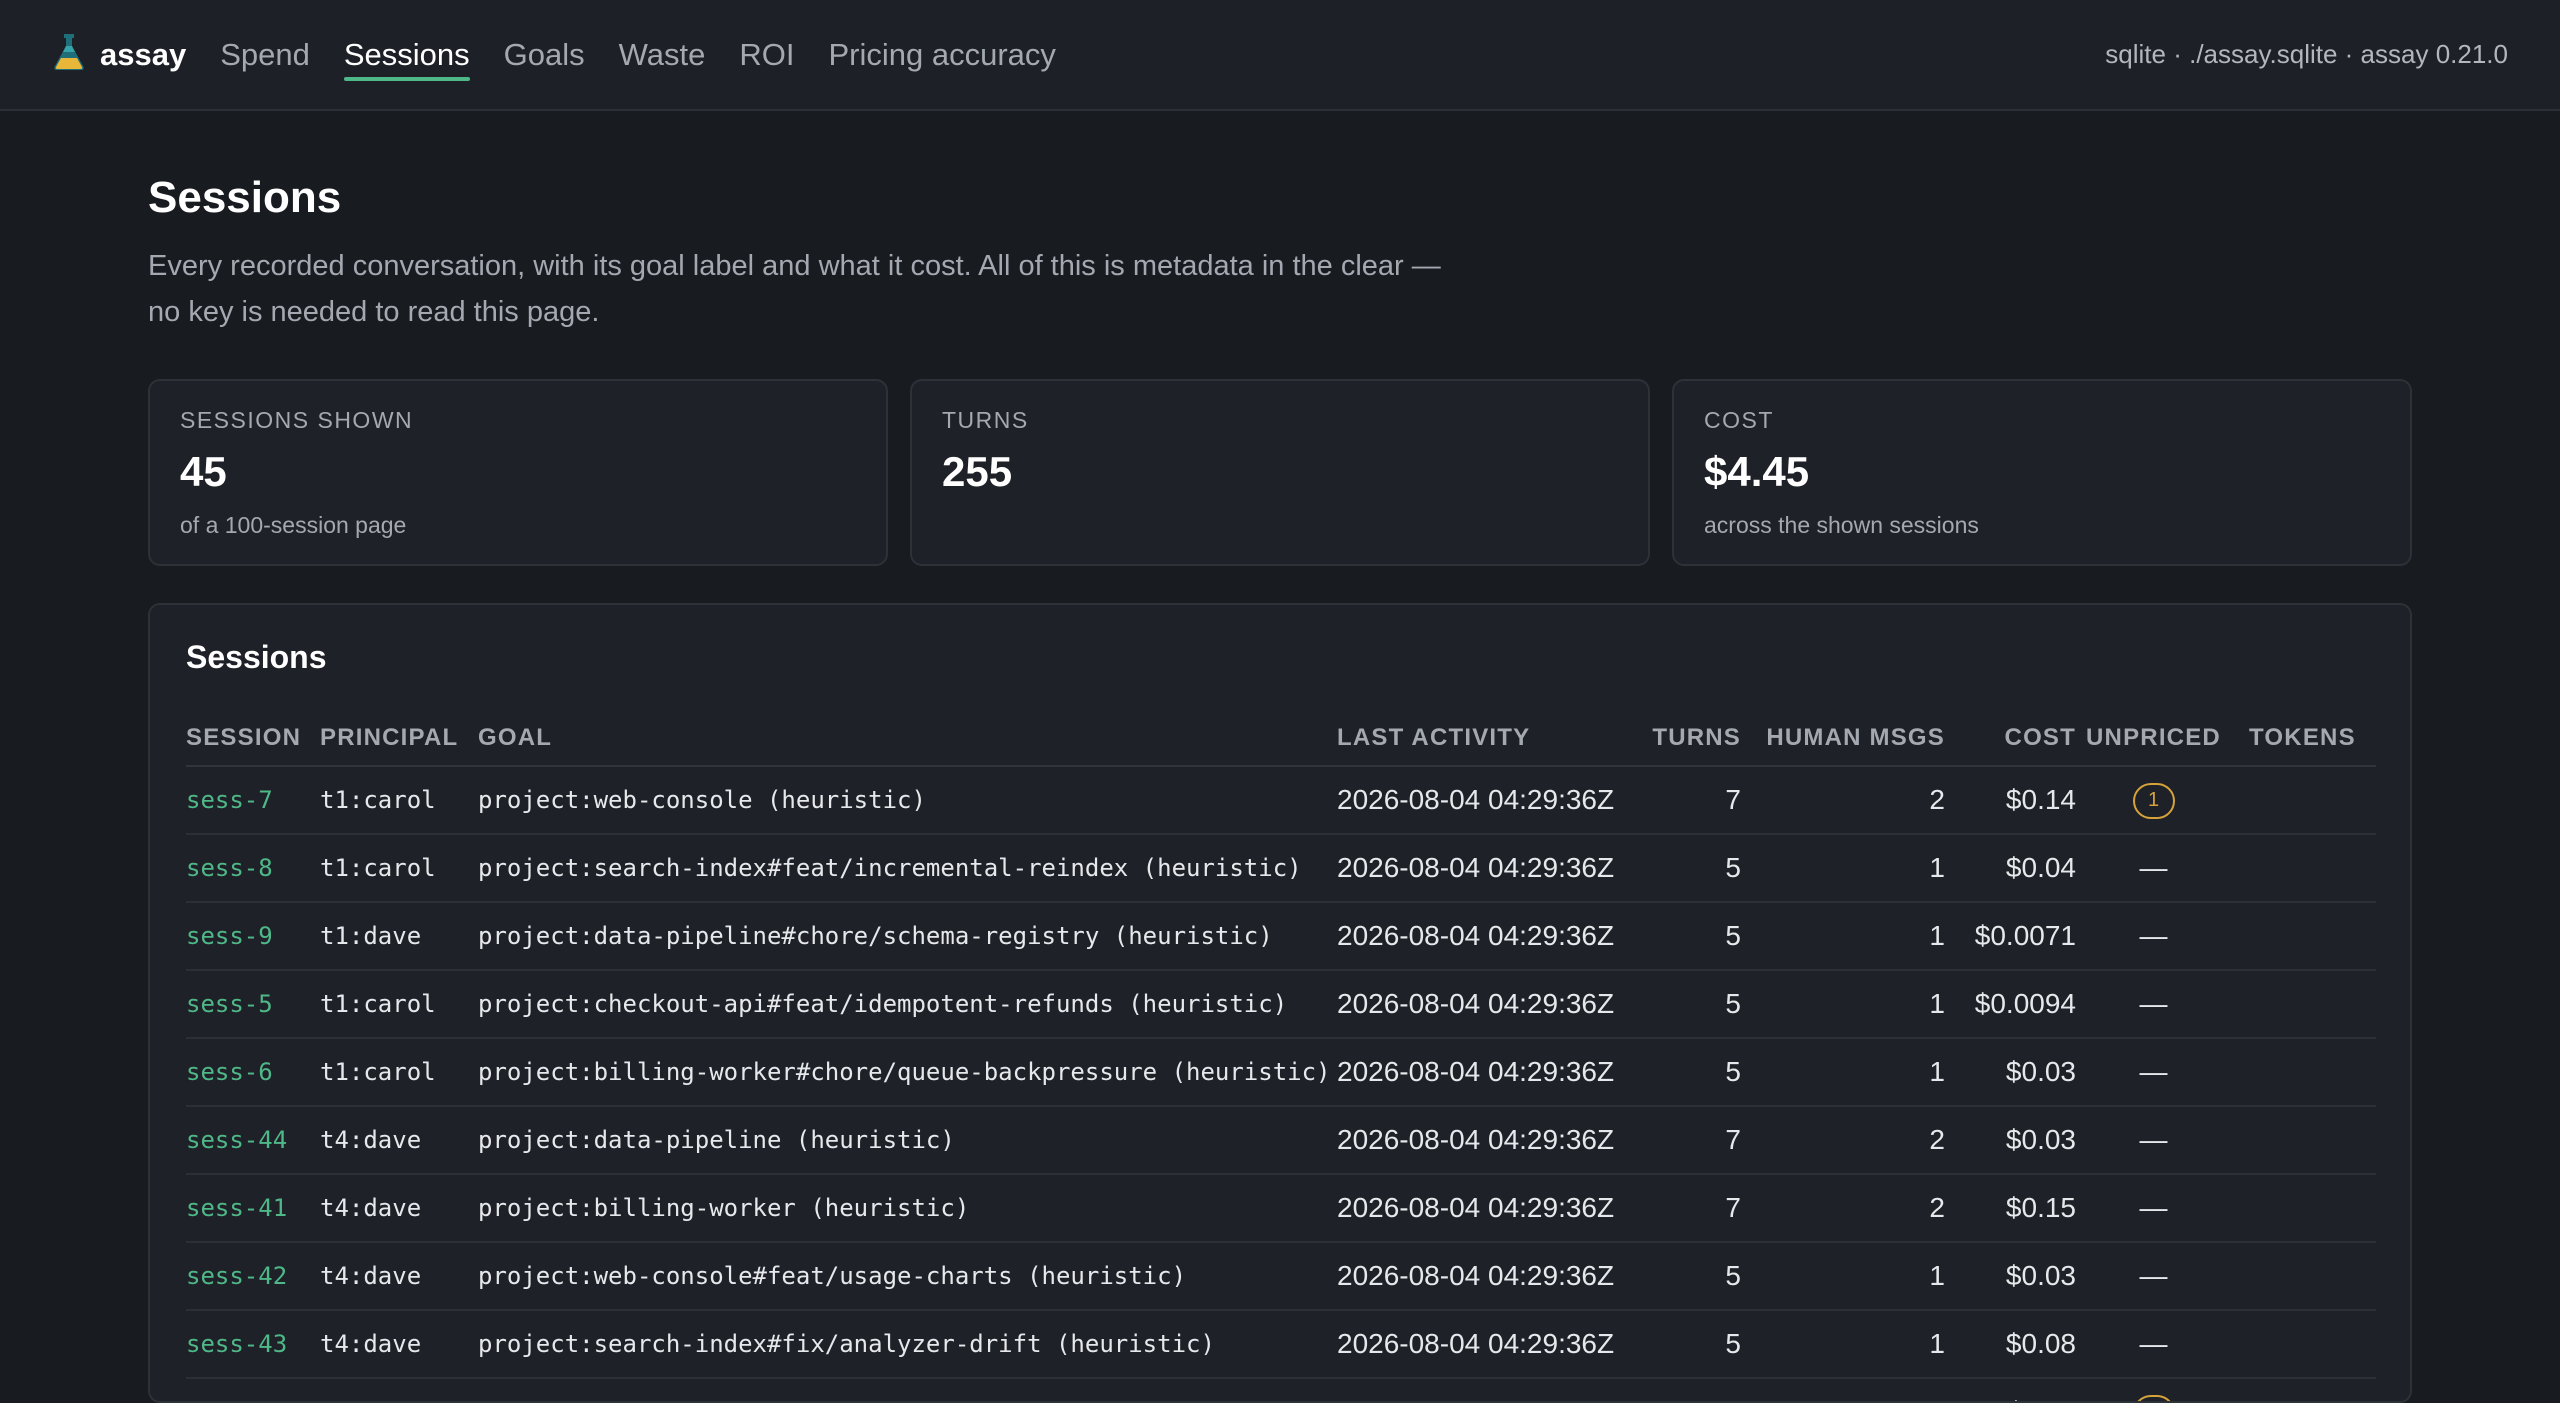 This screenshot has height=1403, width=2560. Describe the element at coordinates (253, 1276) in the screenshot. I see `session-link: sess-42` at that location.